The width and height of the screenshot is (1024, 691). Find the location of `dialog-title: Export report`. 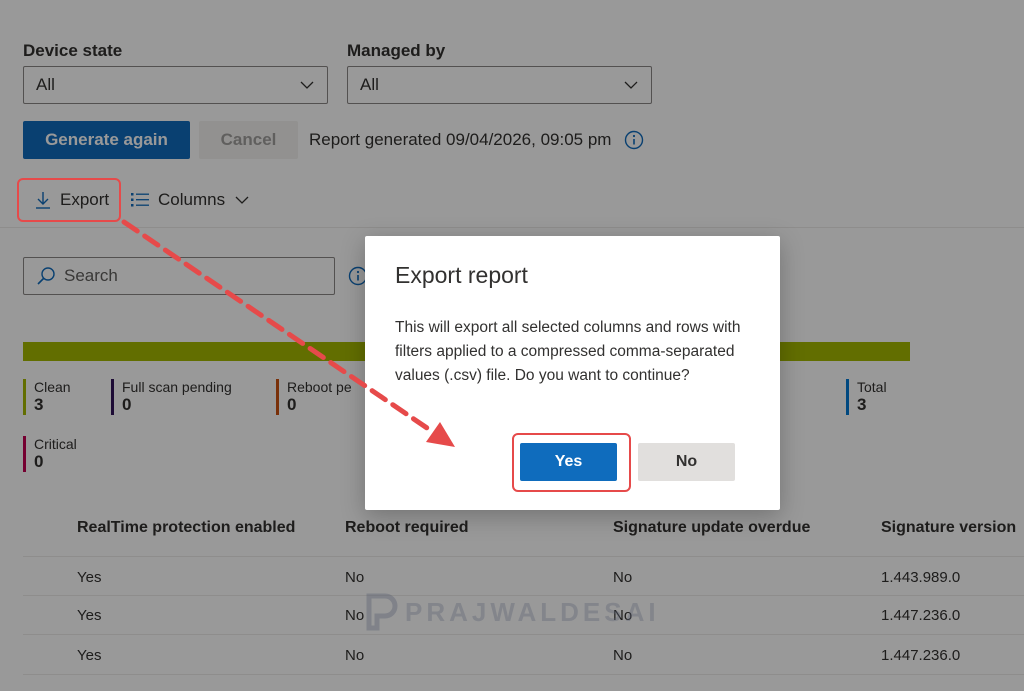

dialog-title: Export report is located at coordinates (461, 275).